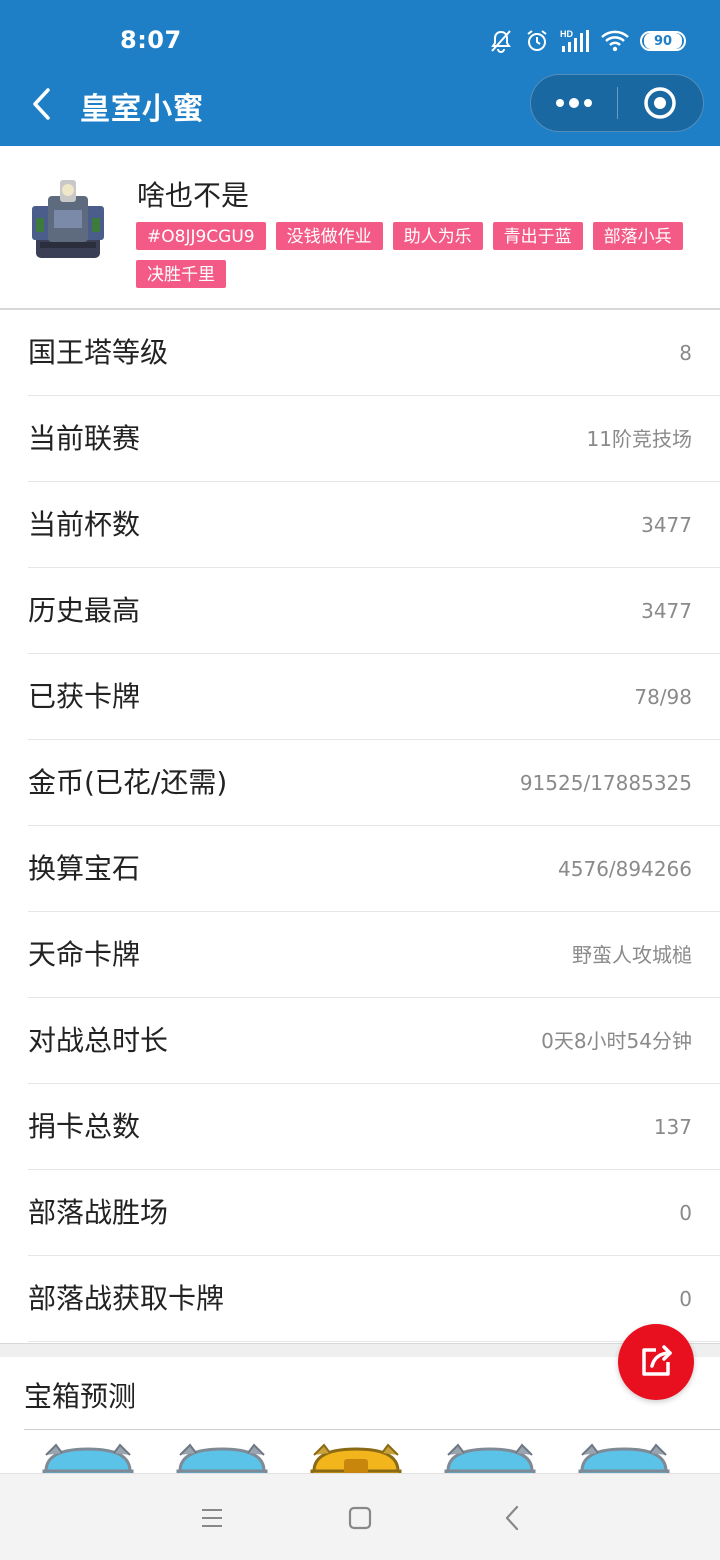 The image size is (720, 1560). Describe the element at coordinates (68, 219) in the screenshot. I see `king-tower-avatar` at that location.